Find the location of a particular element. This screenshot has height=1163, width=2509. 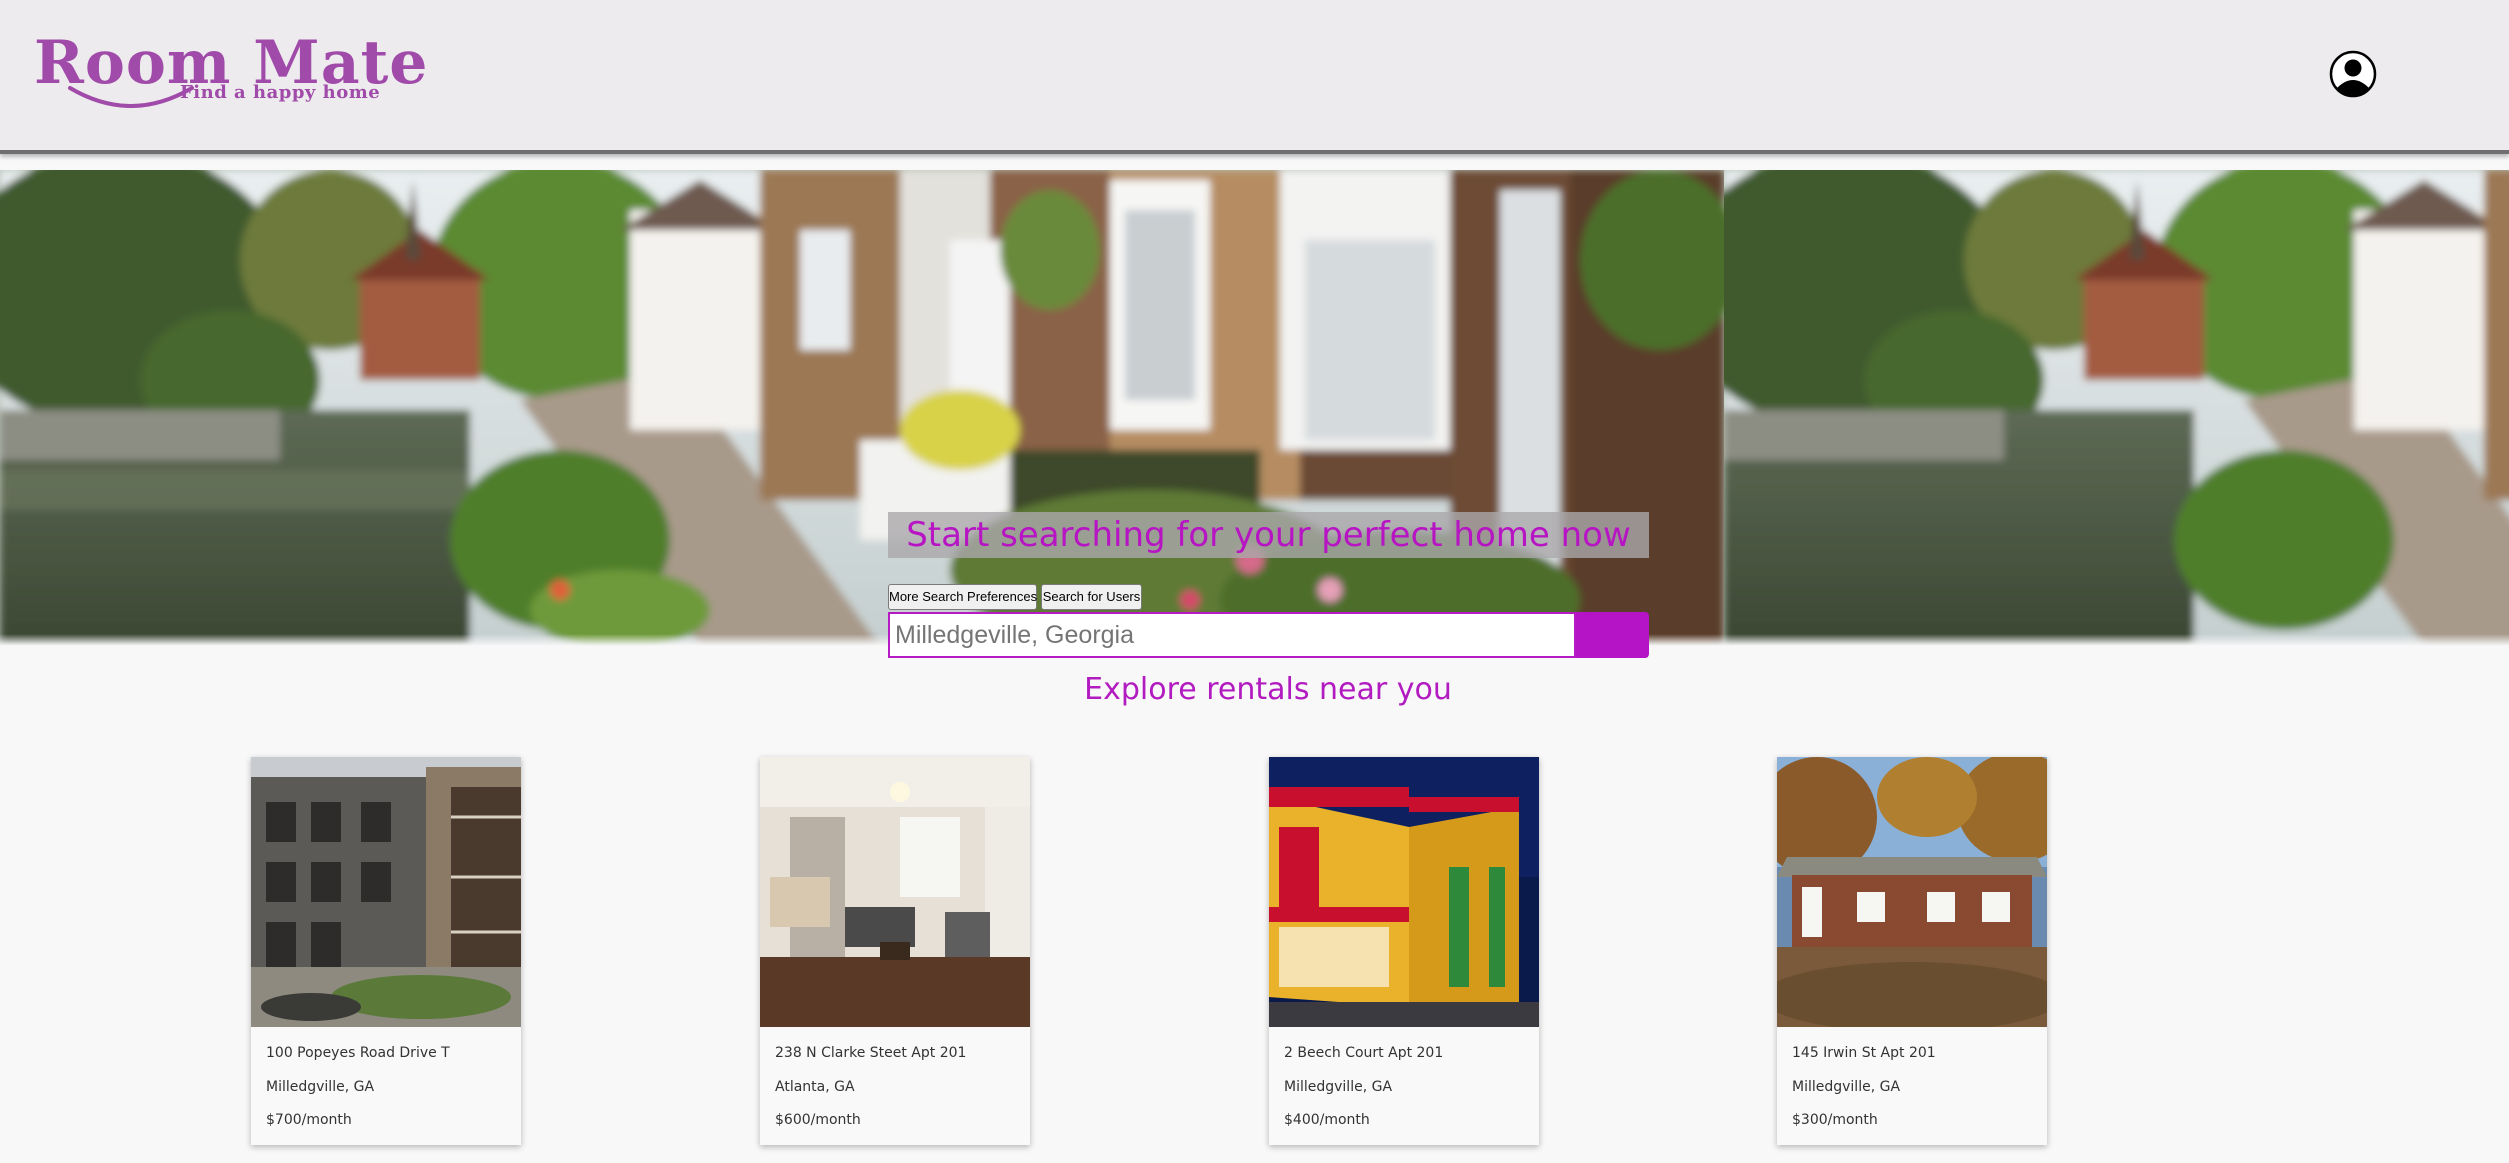

search-for-users-button: Search for Users is located at coordinates (1091, 597).